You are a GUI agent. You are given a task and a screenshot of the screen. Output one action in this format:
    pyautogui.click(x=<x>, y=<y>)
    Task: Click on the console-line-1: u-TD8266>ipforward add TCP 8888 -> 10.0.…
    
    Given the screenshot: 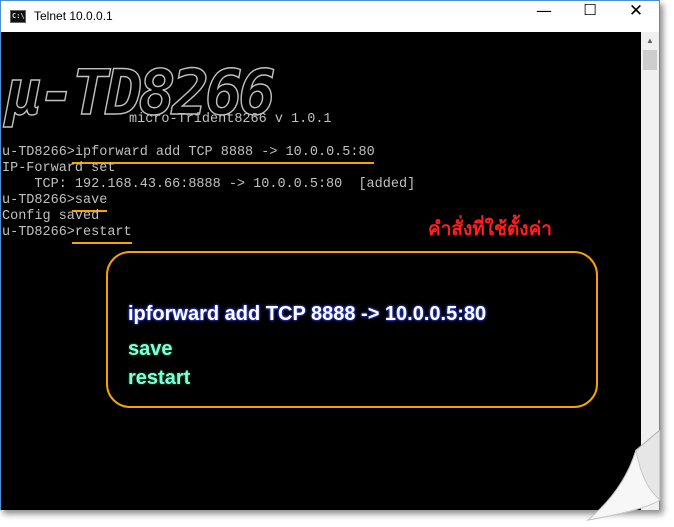 What is the action you would take?
    pyautogui.click(x=188, y=153)
    